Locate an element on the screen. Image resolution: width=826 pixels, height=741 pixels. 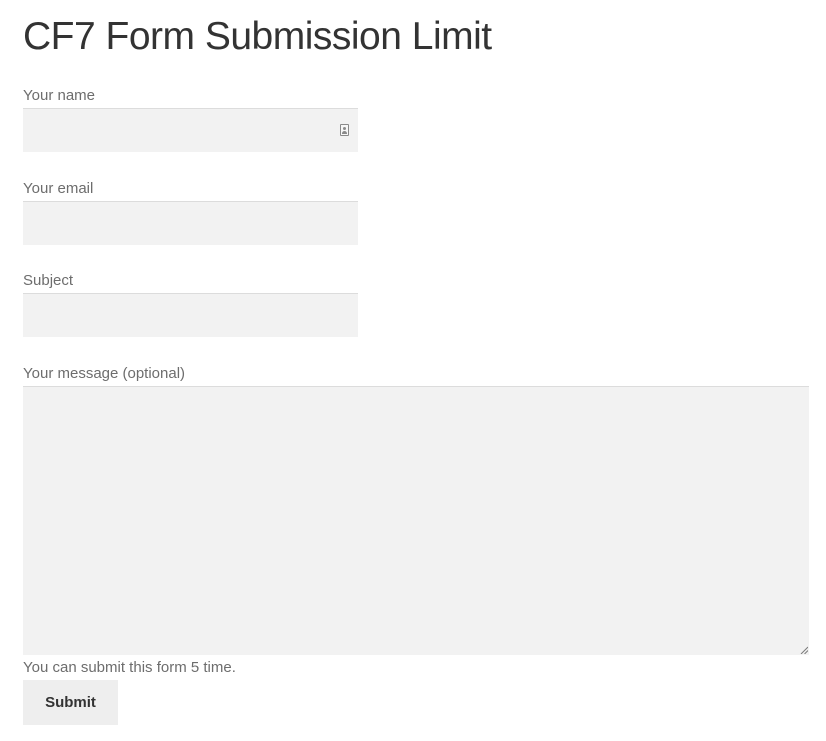
name-field is located at coordinates (190, 130).